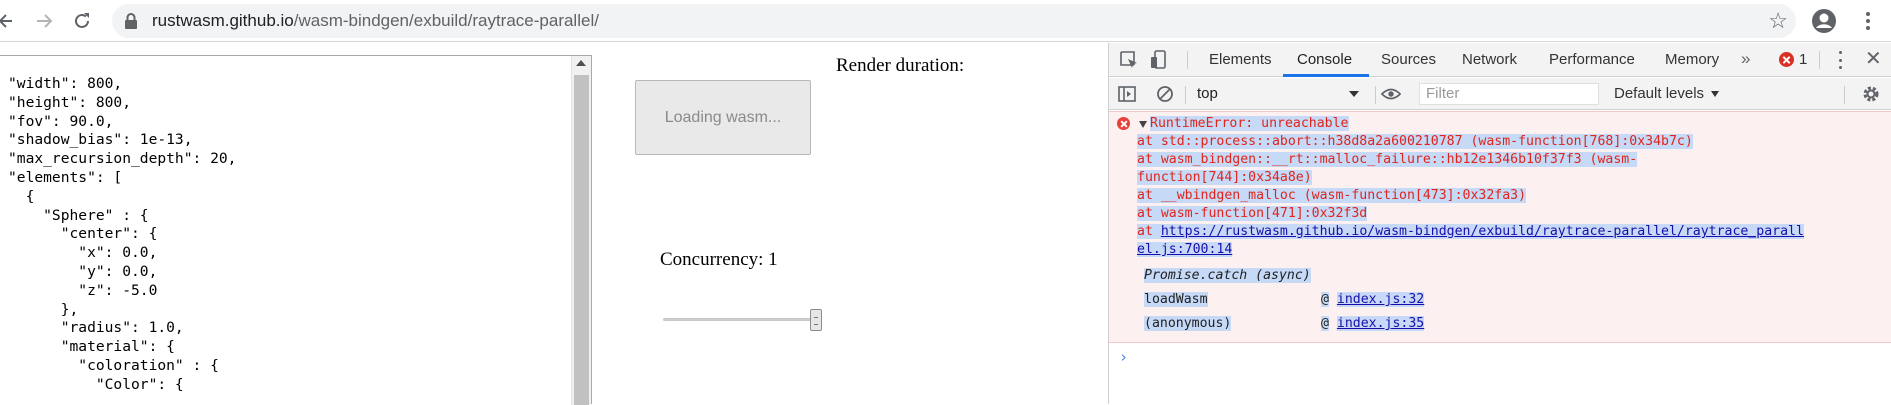  What do you see at coordinates (581, 240) in the screenshot?
I see `scrollbar-thumb` at bounding box center [581, 240].